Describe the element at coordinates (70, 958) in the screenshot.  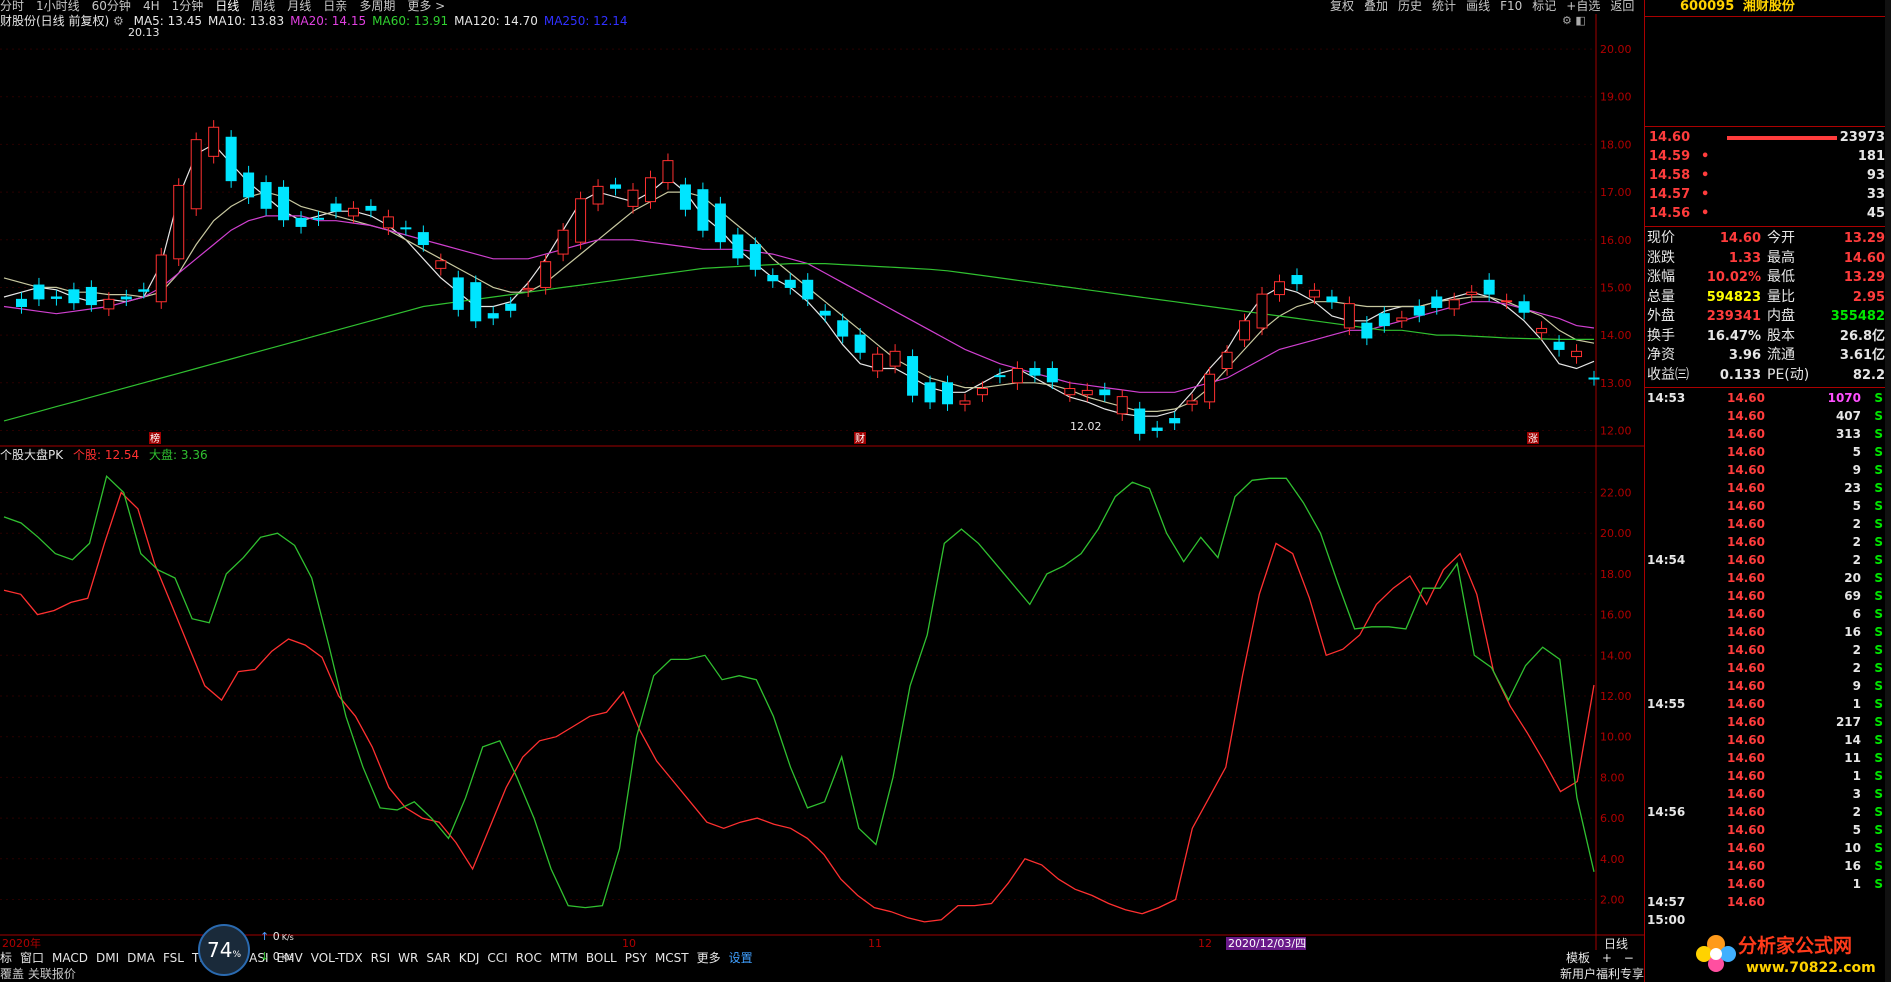
I see `indicator-tab: MACD` at that location.